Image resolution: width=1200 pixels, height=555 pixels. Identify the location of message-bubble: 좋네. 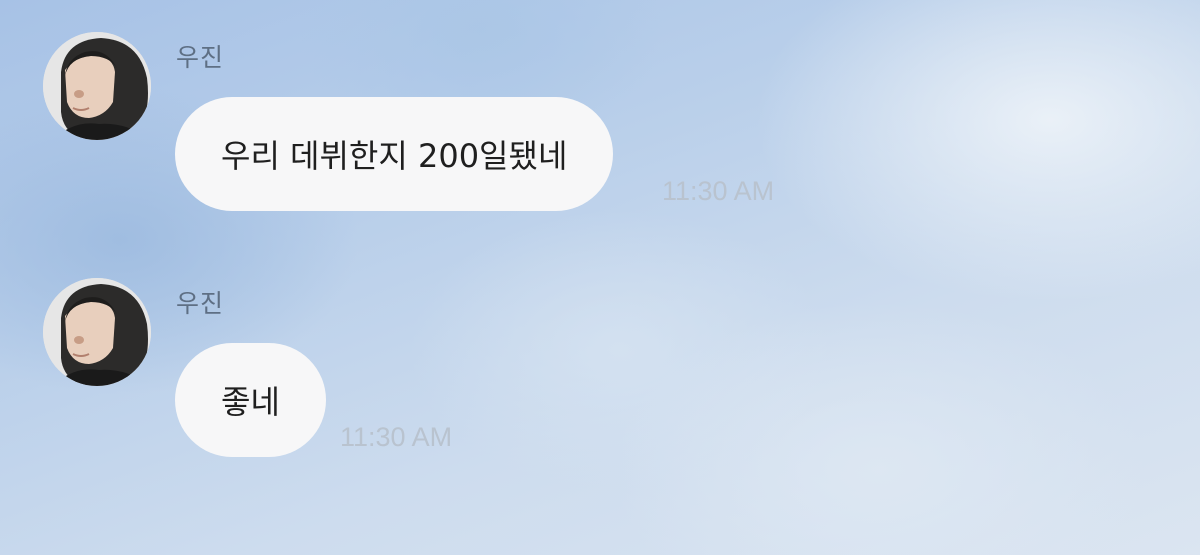
(250, 400).